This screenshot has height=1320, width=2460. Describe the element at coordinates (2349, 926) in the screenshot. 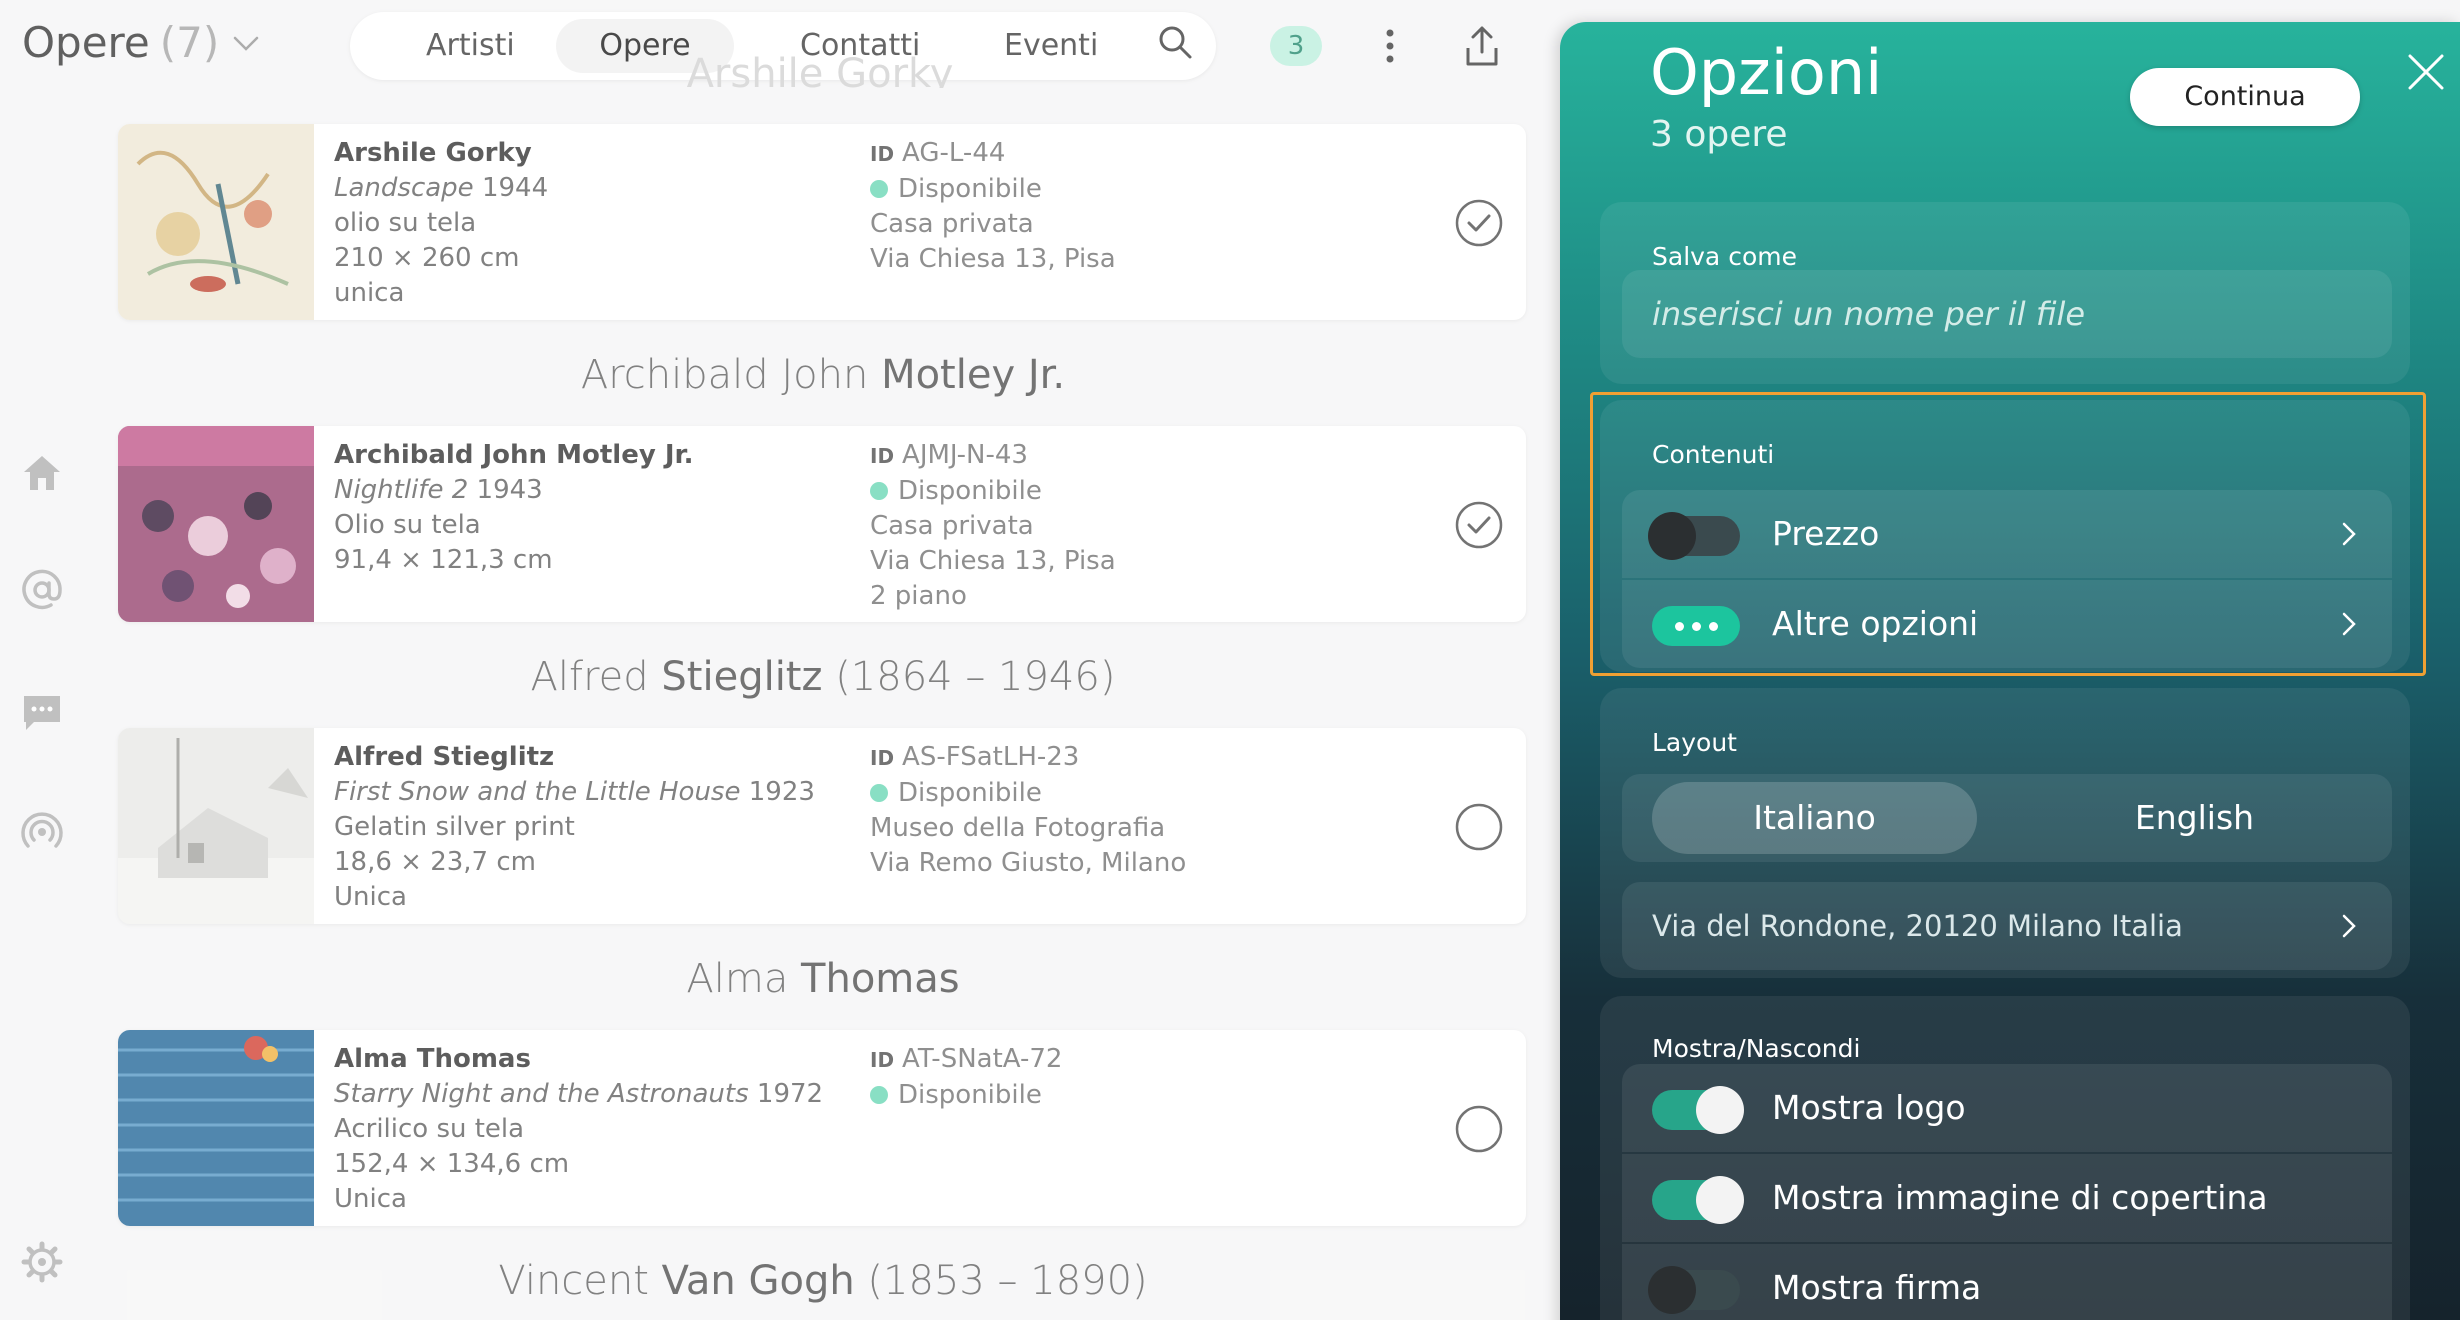

I see `chevron-right-icon` at that location.